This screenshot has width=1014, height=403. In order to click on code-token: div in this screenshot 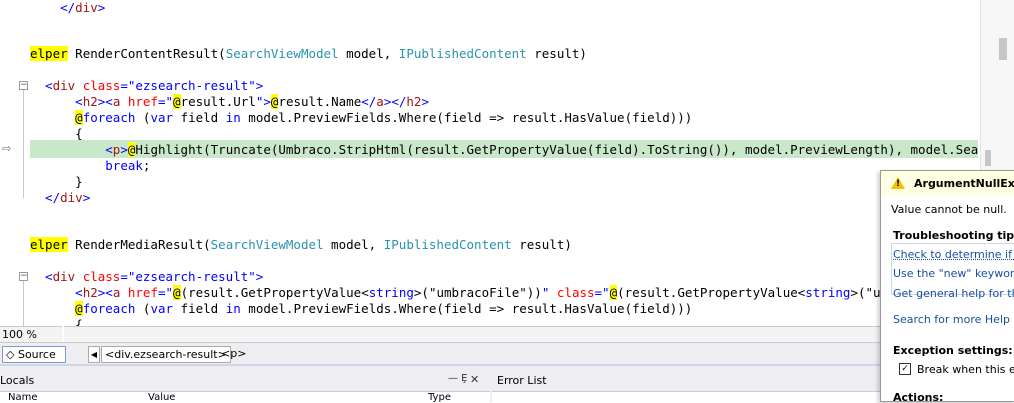, I will do `click(64, 85)`.